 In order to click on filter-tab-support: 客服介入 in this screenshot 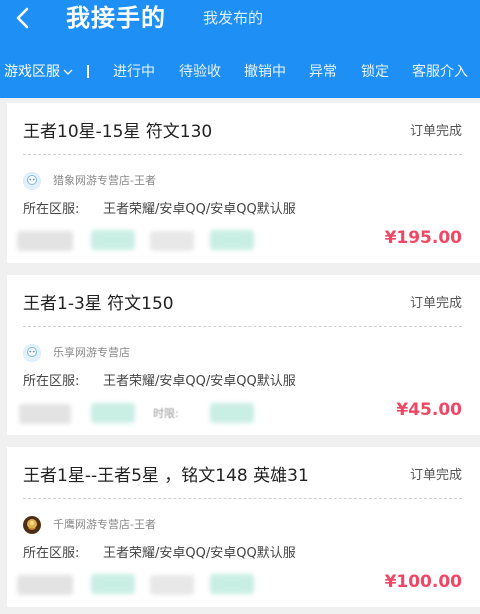, I will do `click(440, 72)`.